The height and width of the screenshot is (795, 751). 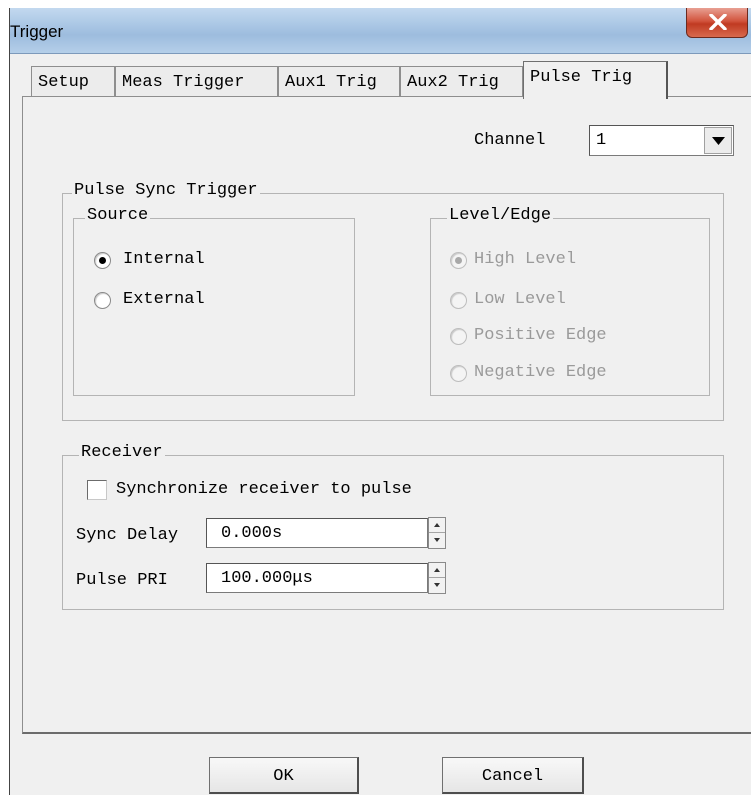 What do you see at coordinates (661, 140) in the screenshot?
I see `channel-select: 1` at bounding box center [661, 140].